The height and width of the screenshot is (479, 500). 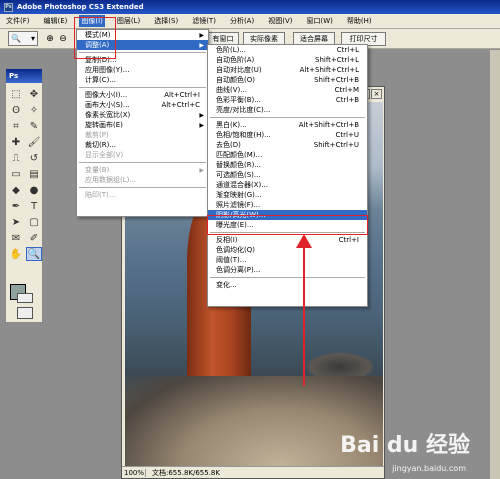 I want to click on close-icon: ×, so click(x=376, y=94).